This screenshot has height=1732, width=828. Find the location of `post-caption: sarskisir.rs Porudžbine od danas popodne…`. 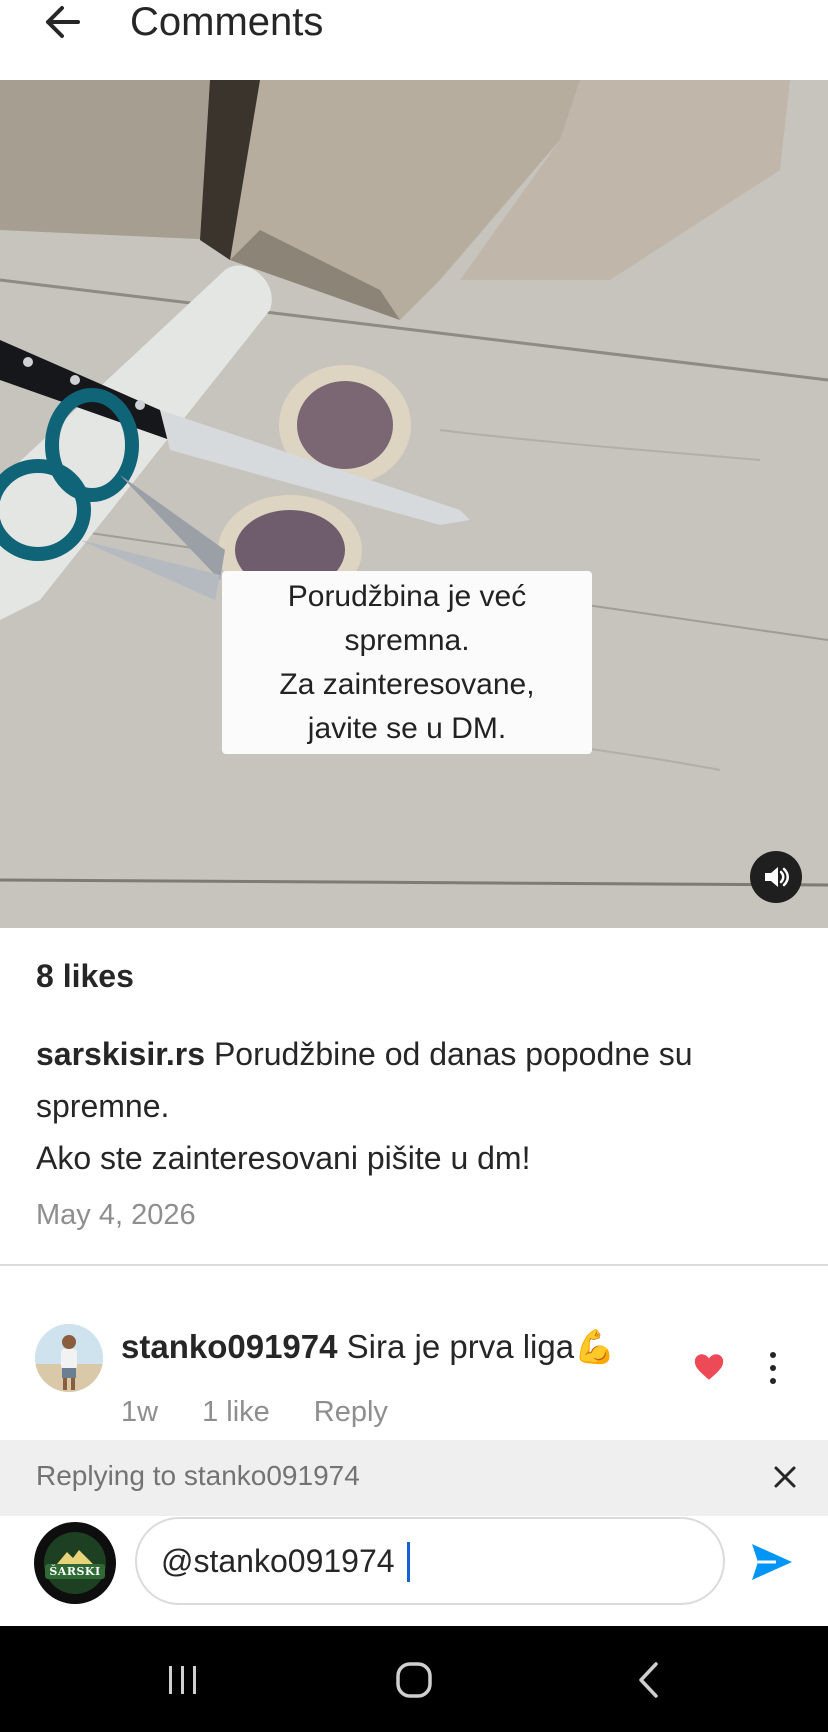

post-caption: sarskisir.rs Porudžbine od danas popodne… is located at coordinates (421, 1106).